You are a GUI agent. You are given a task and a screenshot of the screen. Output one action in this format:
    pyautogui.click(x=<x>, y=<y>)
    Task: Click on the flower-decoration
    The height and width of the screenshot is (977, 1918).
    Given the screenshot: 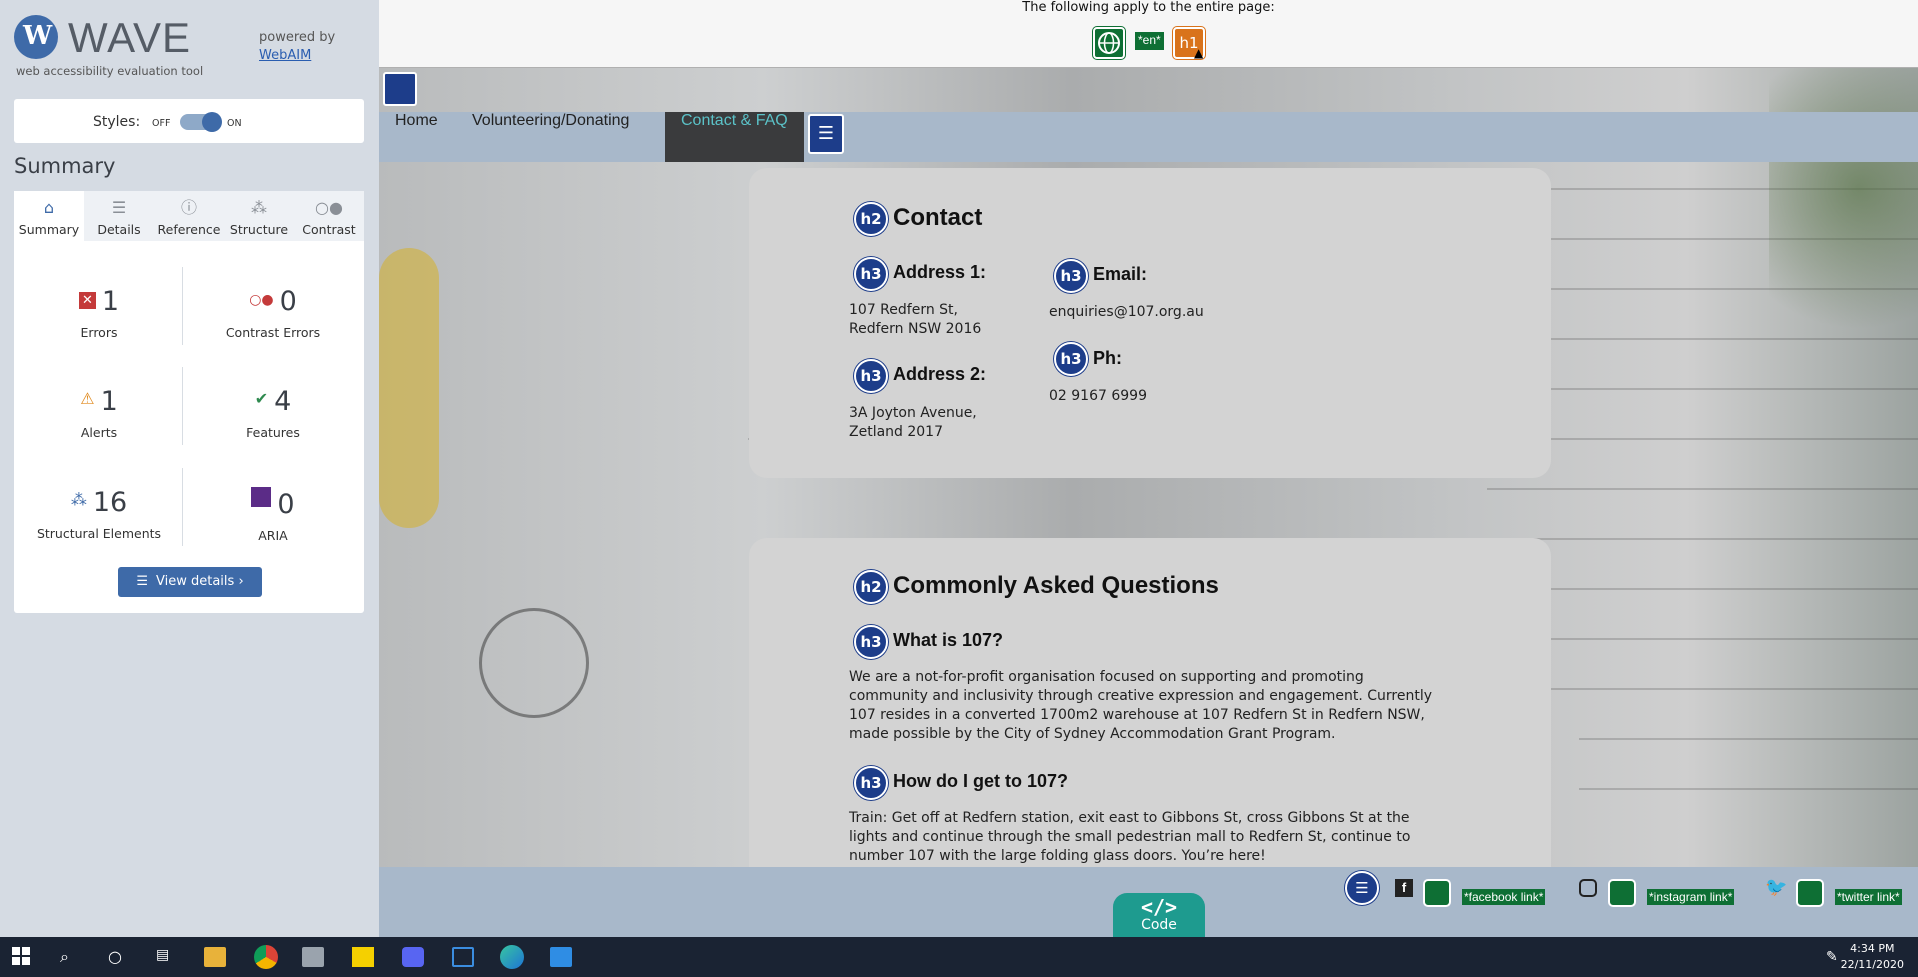 What is the action you would take?
    pyautogui.click(x=534, y=663)
    